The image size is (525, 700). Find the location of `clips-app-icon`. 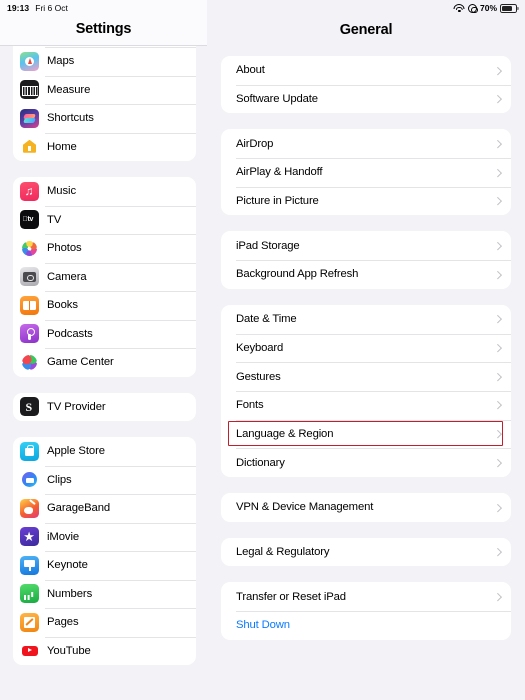

clips-app-icon is located at coordinates (29, 480).